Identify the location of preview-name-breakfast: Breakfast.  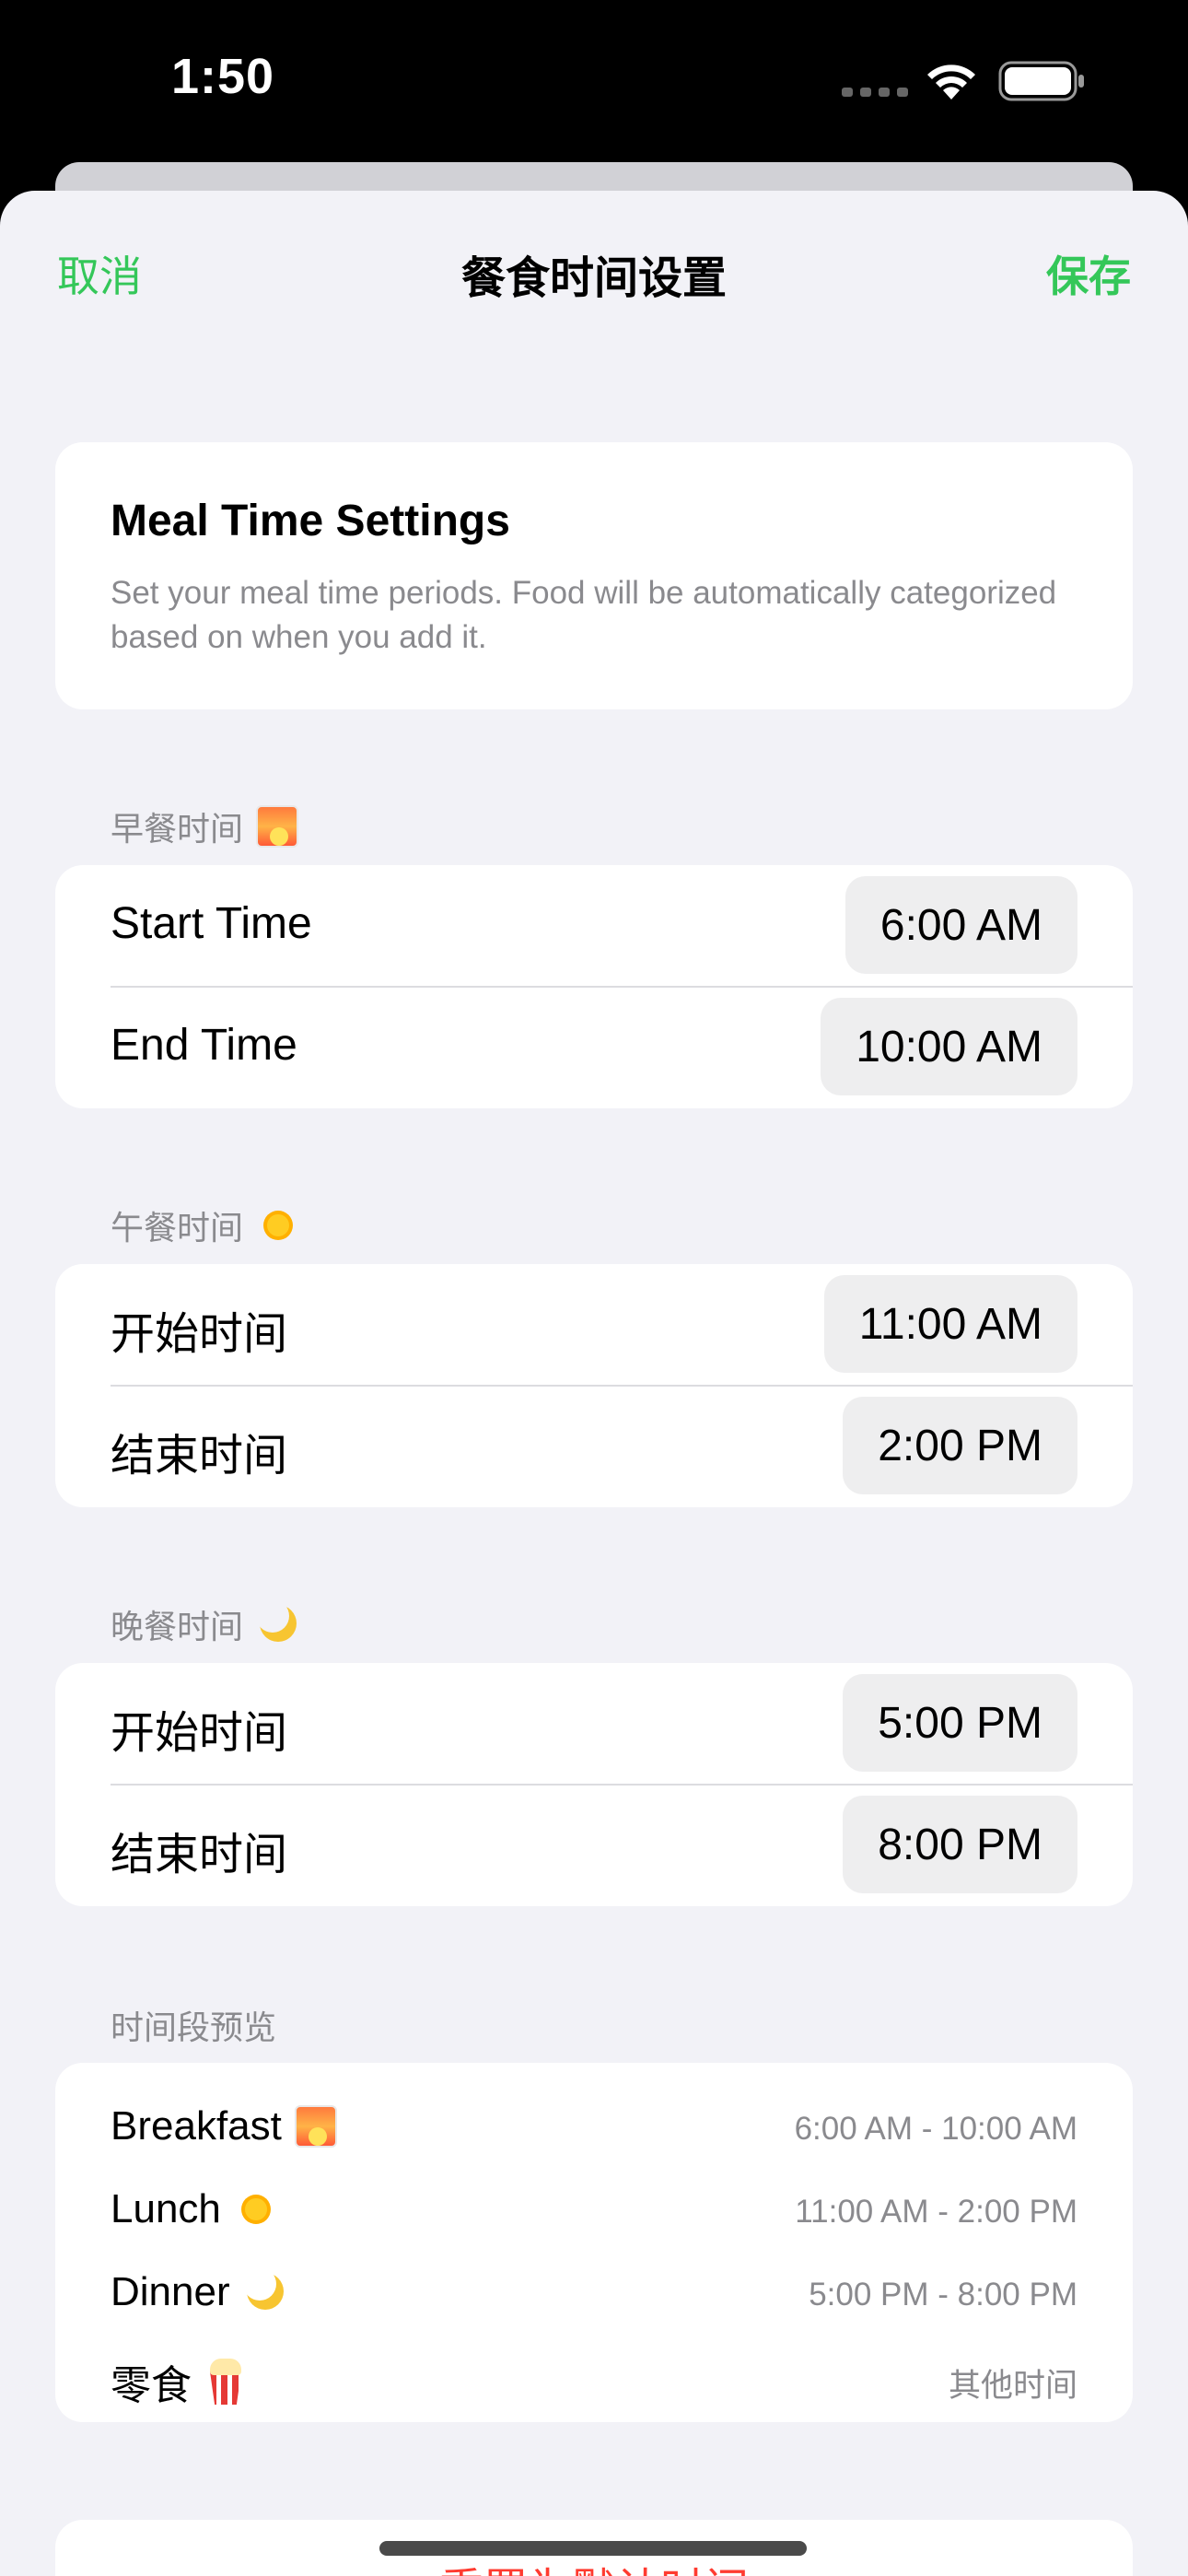
(224, 2126).